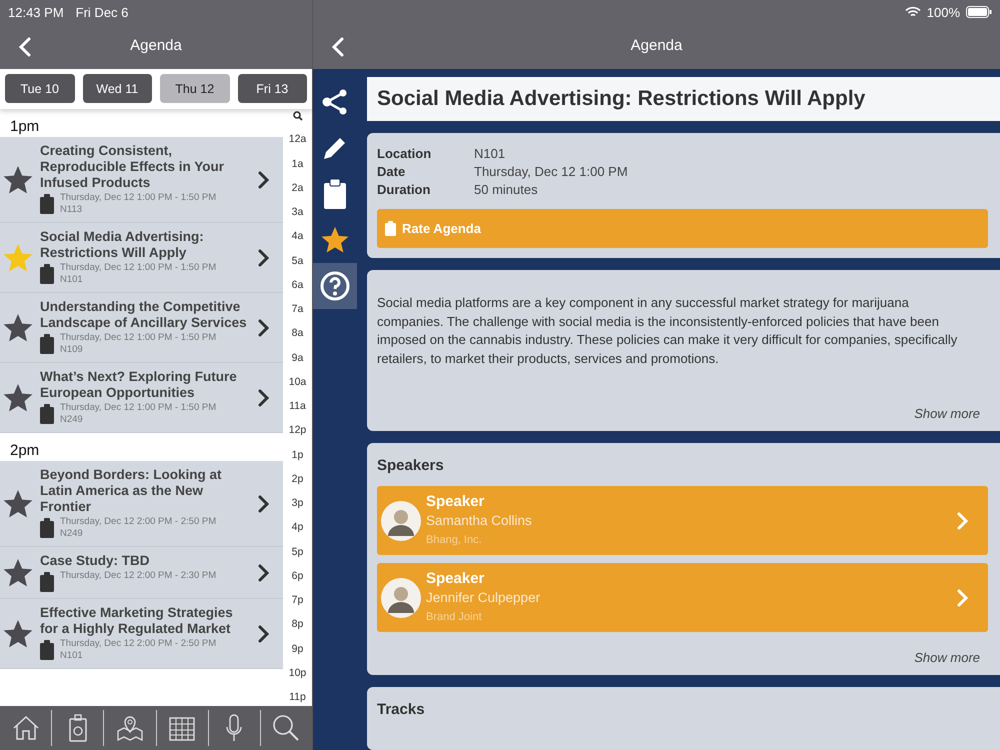 This screenshot has height=750, width=1000. Describe the element at coordinates (95, 561) in the screenshot. I see `session-title: Case Study: TBD` at that location.